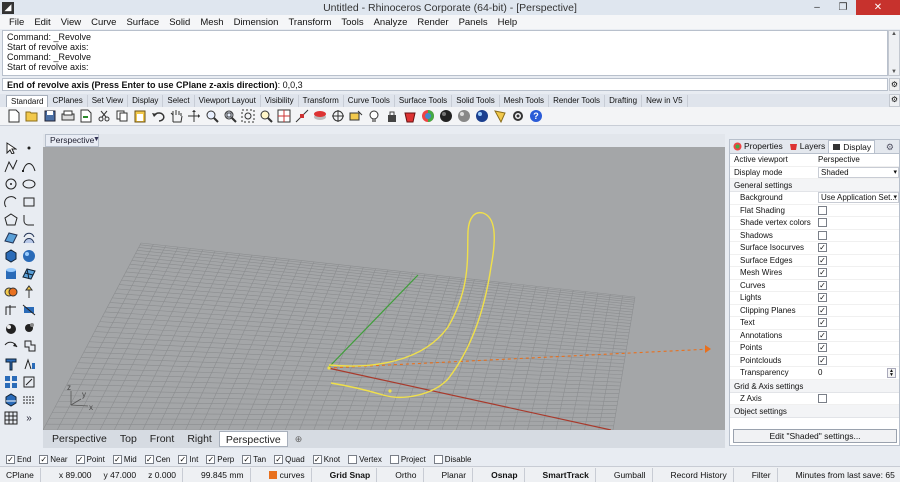 Image resolution: width=900 pixels, height=482 pixels. I want to click on curve-point, so click(390, 391).